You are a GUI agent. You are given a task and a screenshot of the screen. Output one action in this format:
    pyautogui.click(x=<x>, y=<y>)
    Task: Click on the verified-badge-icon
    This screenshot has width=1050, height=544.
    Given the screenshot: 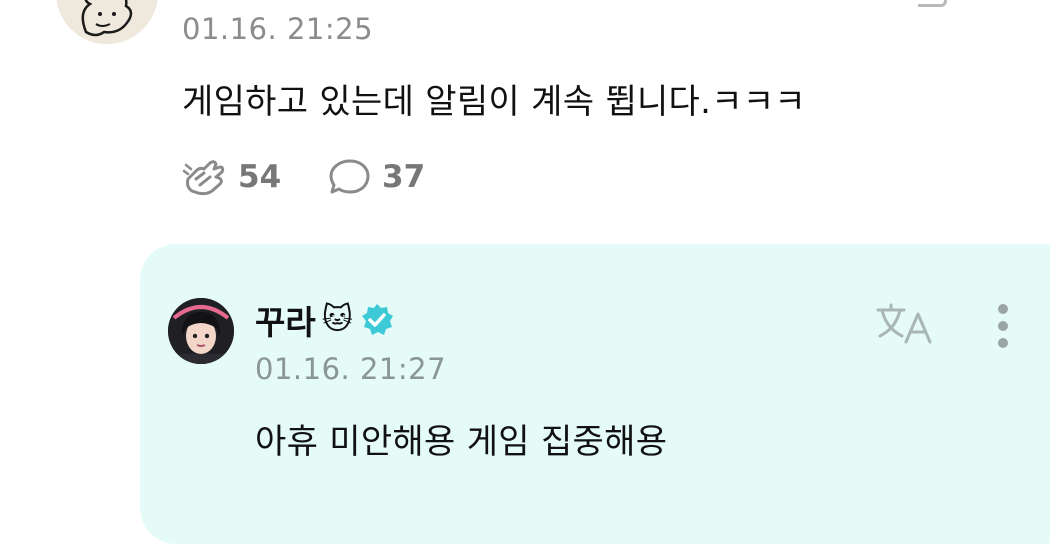 What is the action you would take?
    pyautogui.click(x=378, y=319)
    